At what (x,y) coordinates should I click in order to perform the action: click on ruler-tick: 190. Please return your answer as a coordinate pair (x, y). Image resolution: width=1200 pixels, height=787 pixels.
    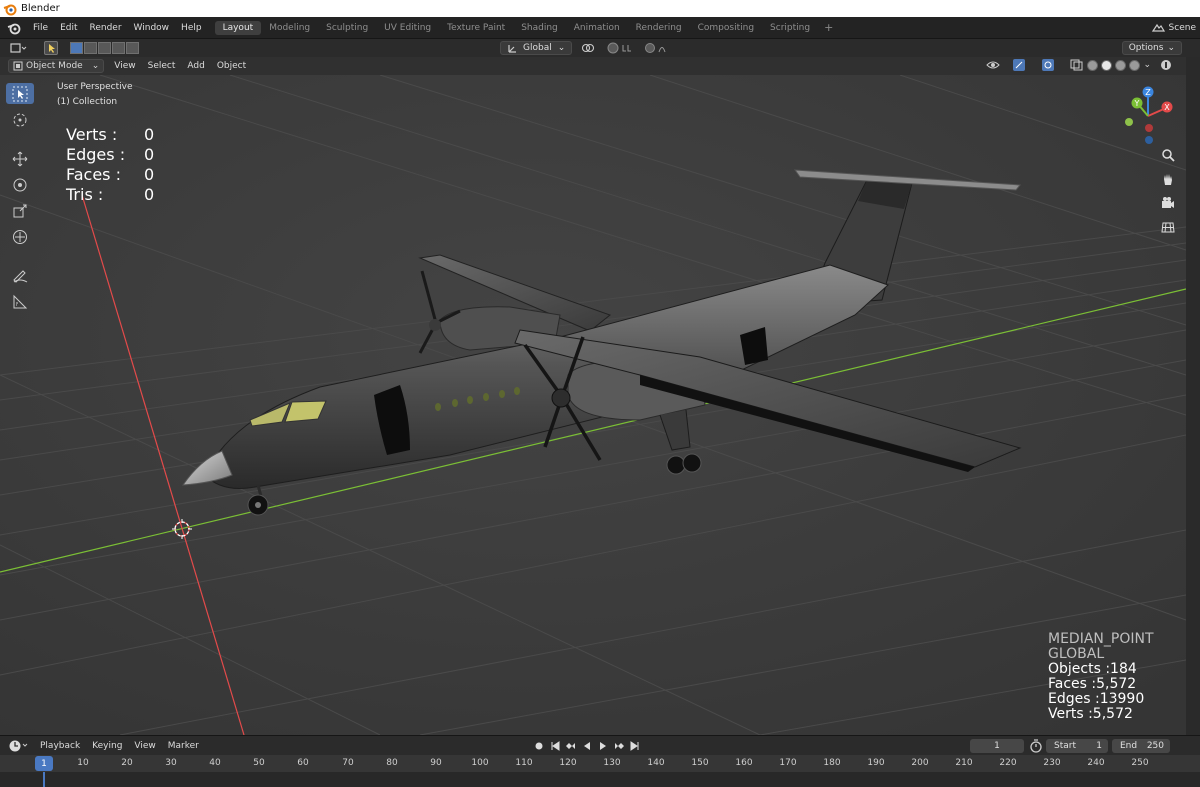
    Looking at the image, I should click on (876, 763).